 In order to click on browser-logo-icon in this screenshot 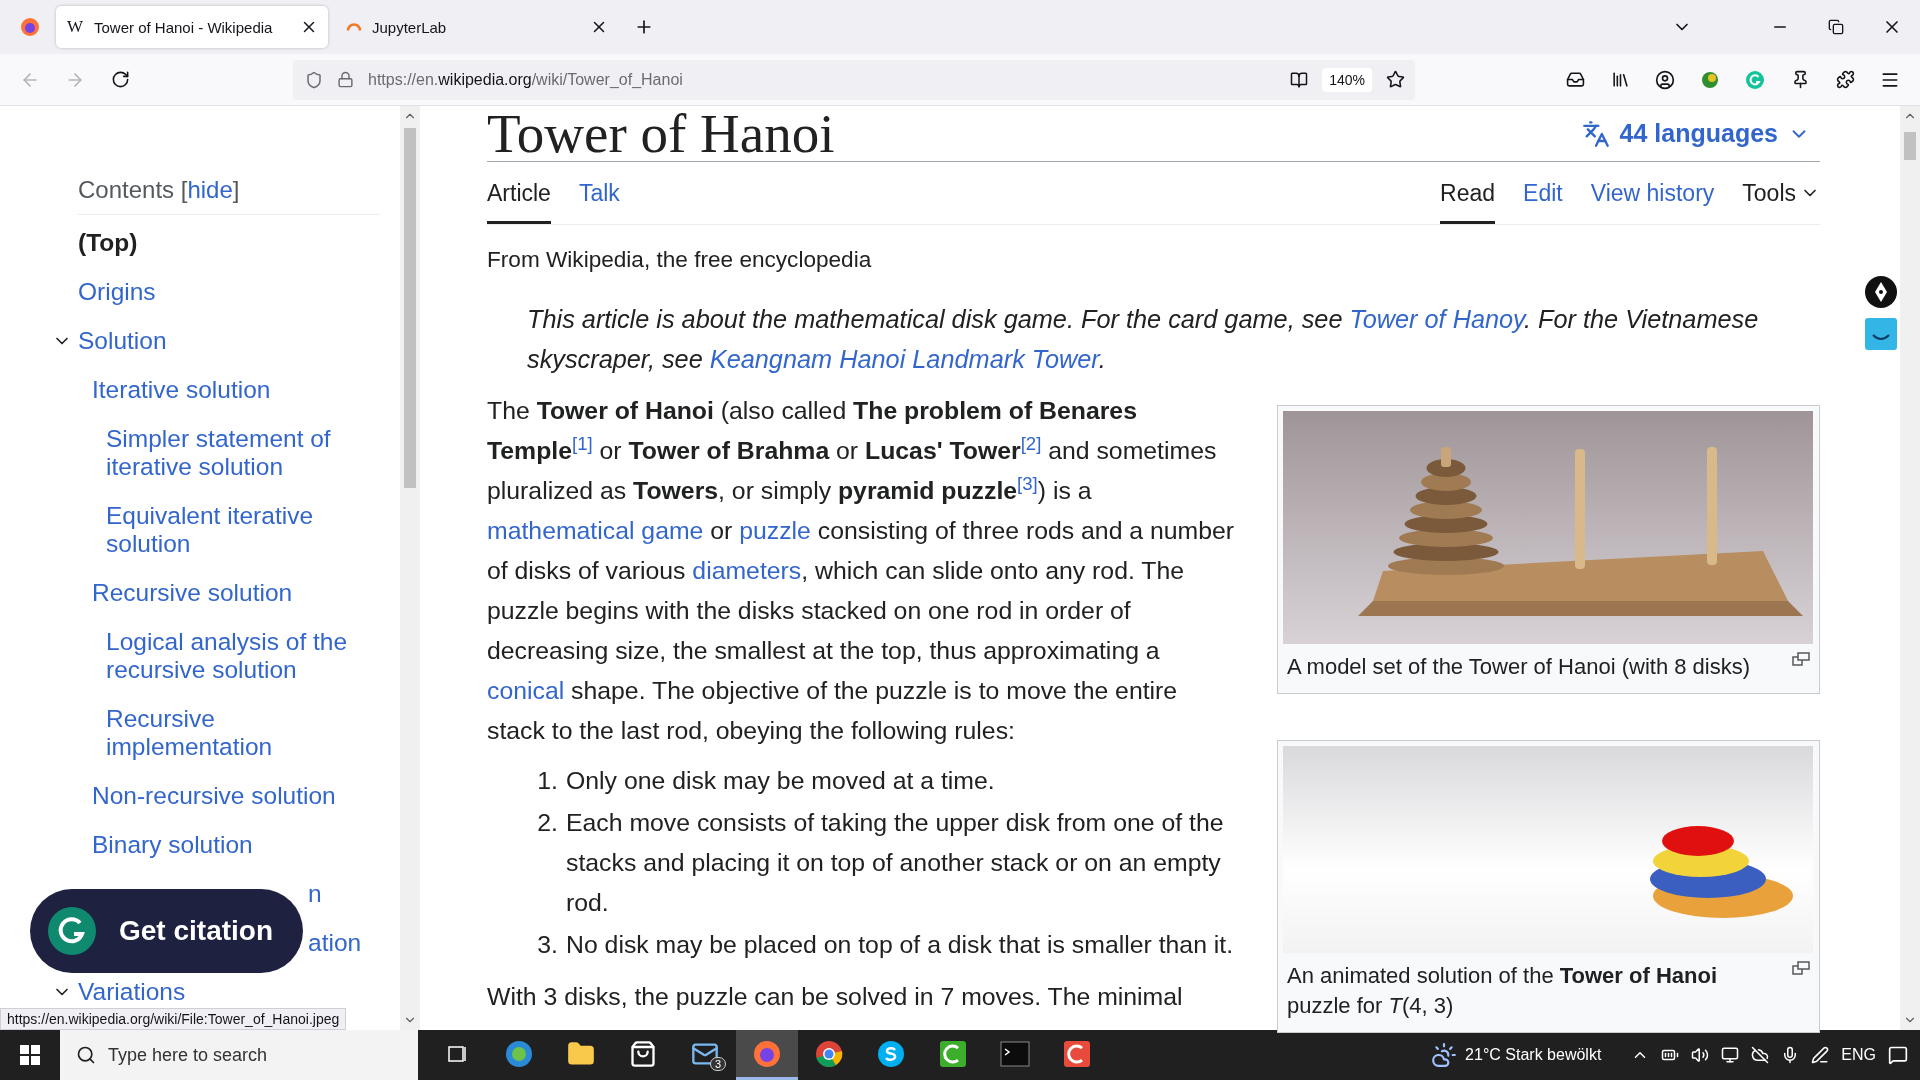, I will do `click(829, 1053)`.